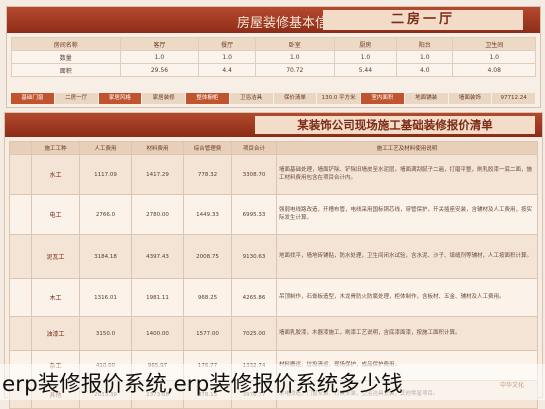 This screenshot has height=409, width=545. Describe the element at coordinates (207, 256) in the screenshot. I see `mgmt-fee: 2008.75` at that location.